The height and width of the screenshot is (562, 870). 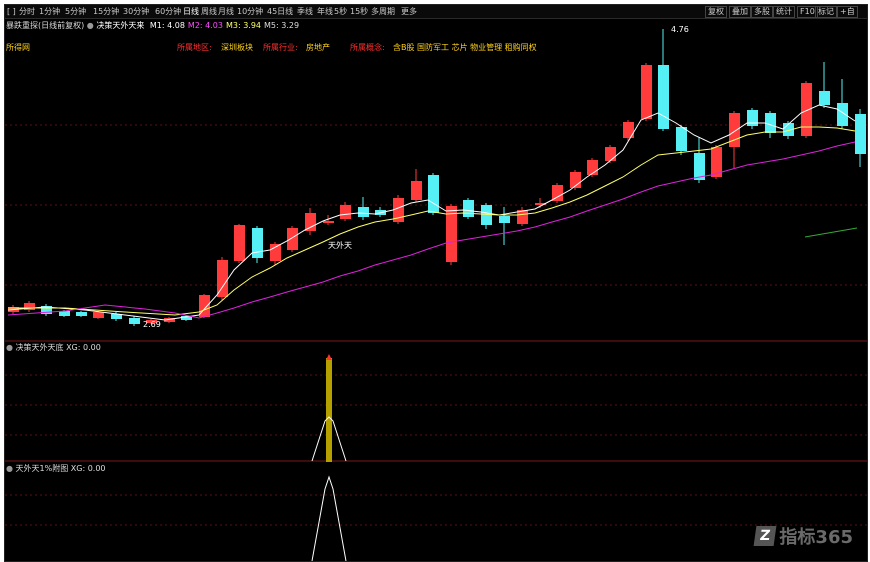 What do you see at coordinates (367, 47) in the screenshot?
I see `info-item: 所属概念:` at bounding box center [367, 47].